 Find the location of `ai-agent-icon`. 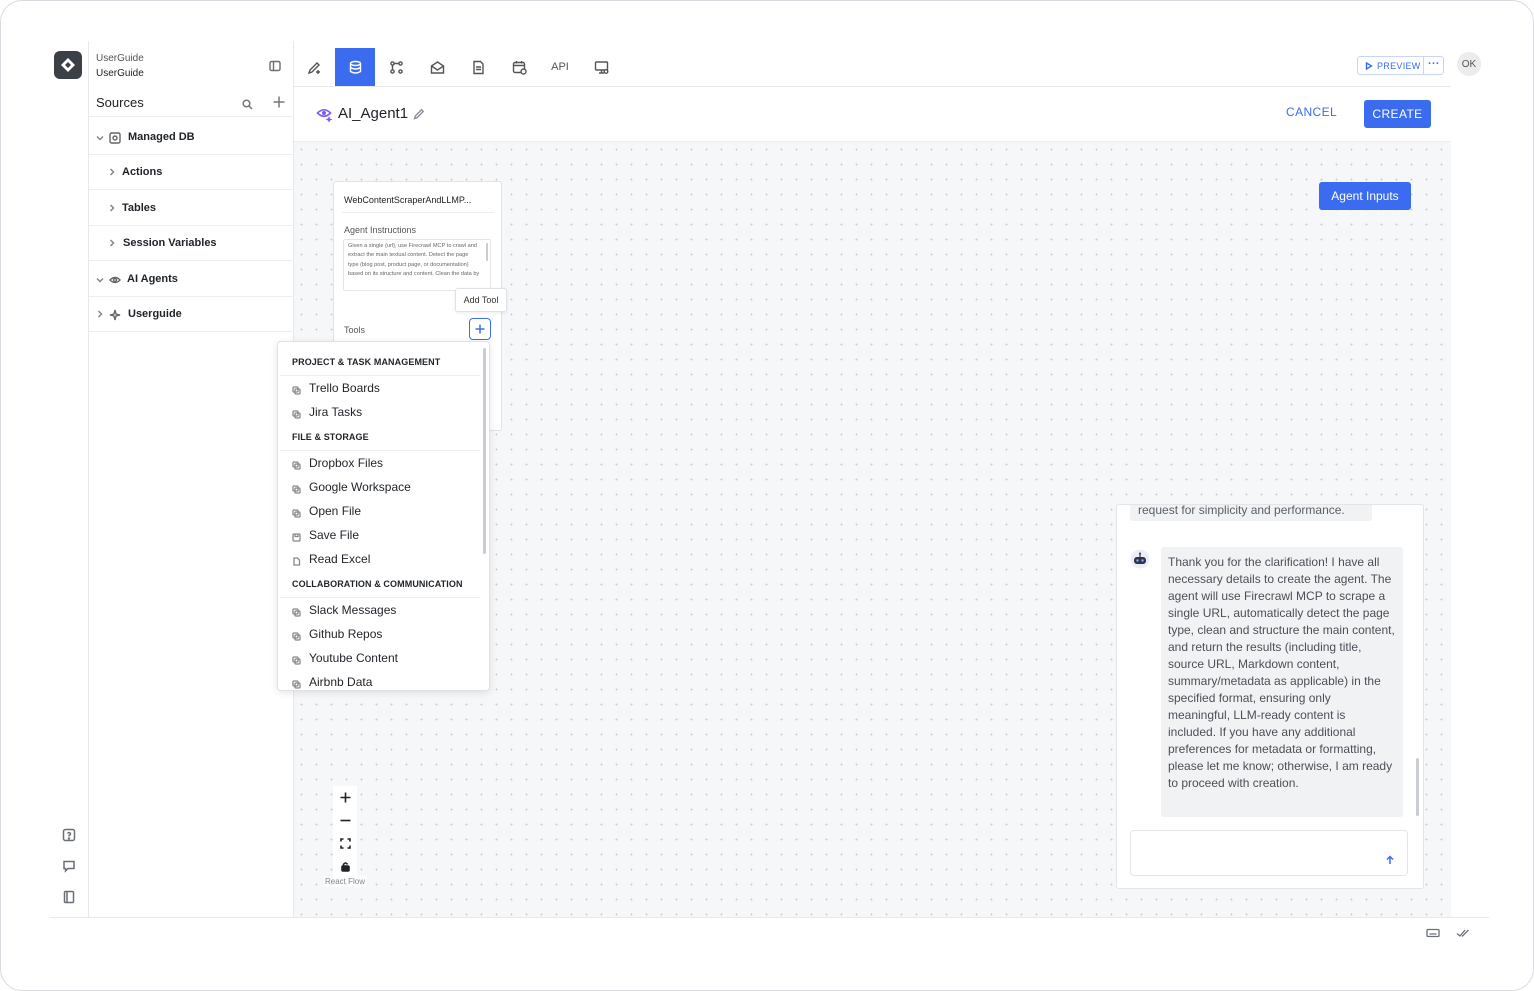

ai-agent-icon is located at coordinates (325, 114).